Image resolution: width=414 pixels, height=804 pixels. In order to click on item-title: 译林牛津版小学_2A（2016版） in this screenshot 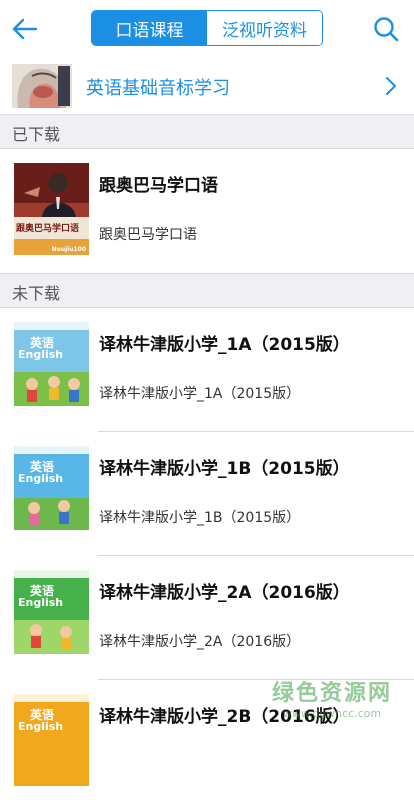, I will do `click(224, 593)`.